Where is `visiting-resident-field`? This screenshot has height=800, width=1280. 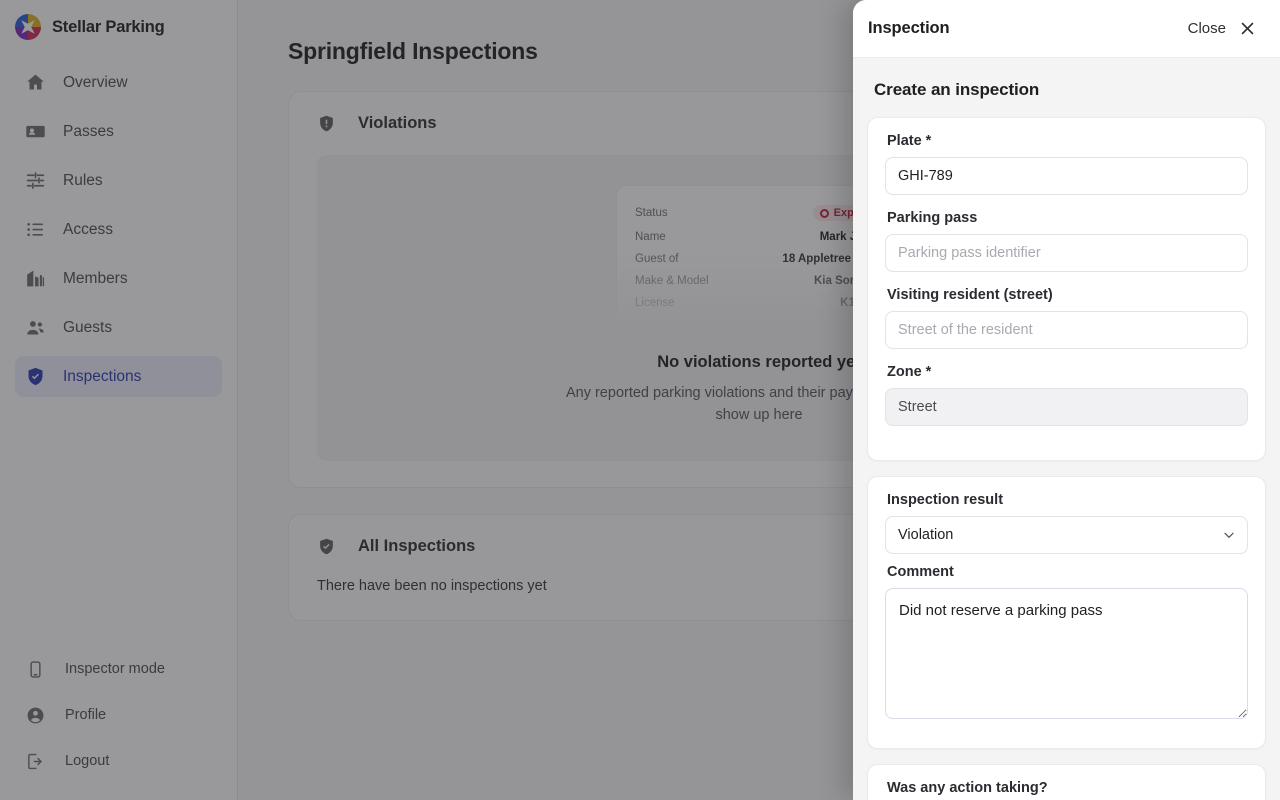 visiting-resident-field is located at coordinates (1066, 330).